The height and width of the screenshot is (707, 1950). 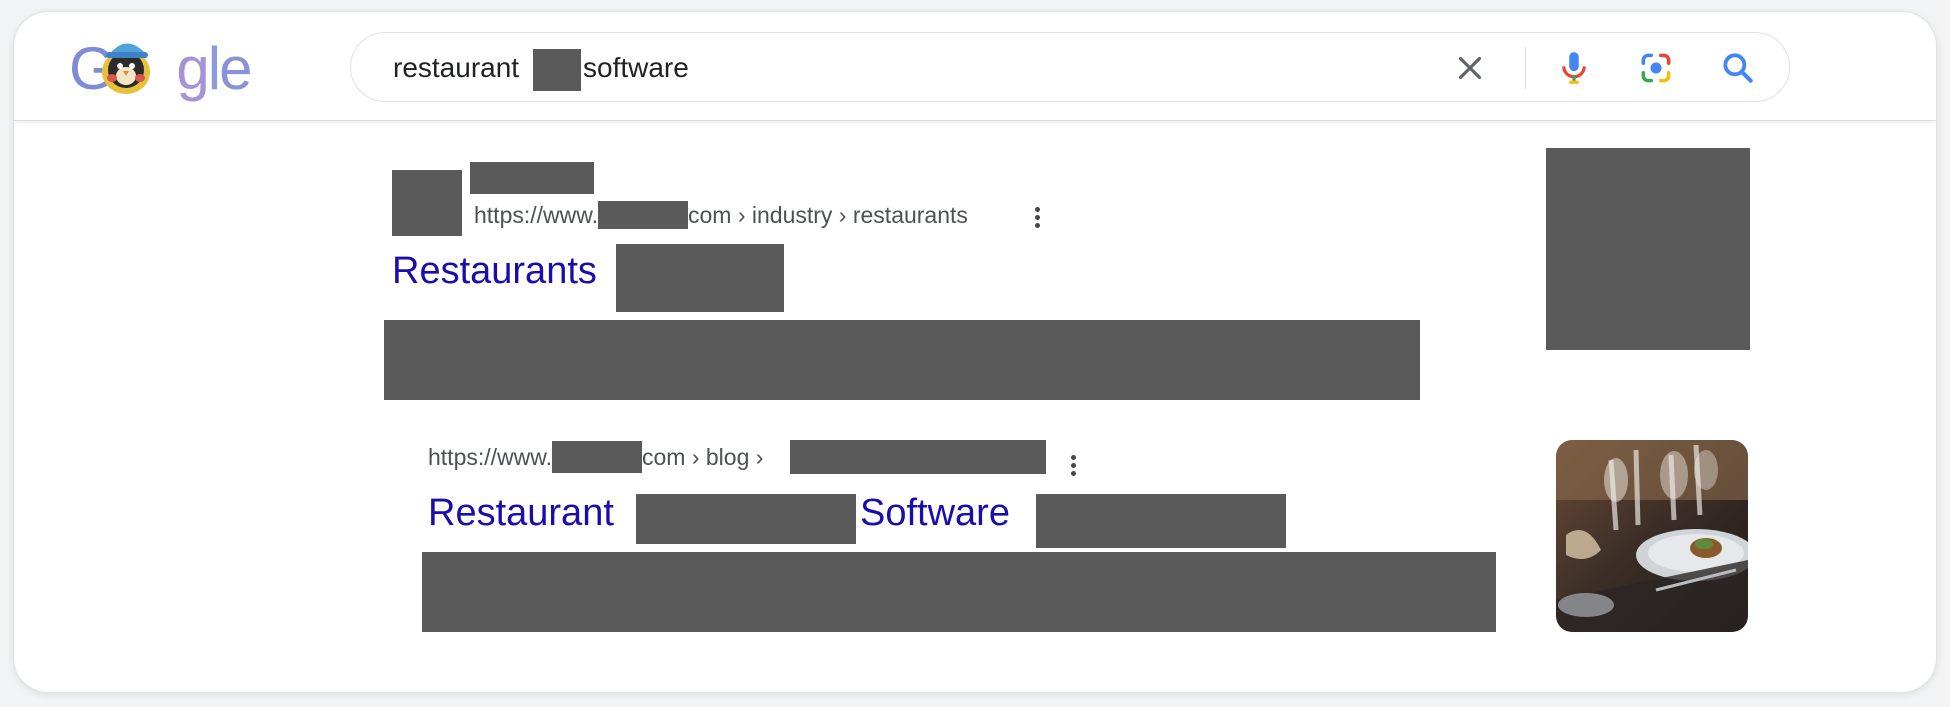 What do you see at coordinates (557, 70) in the screenshot?
I see `redacted-block` at bounding box center [557, 70].